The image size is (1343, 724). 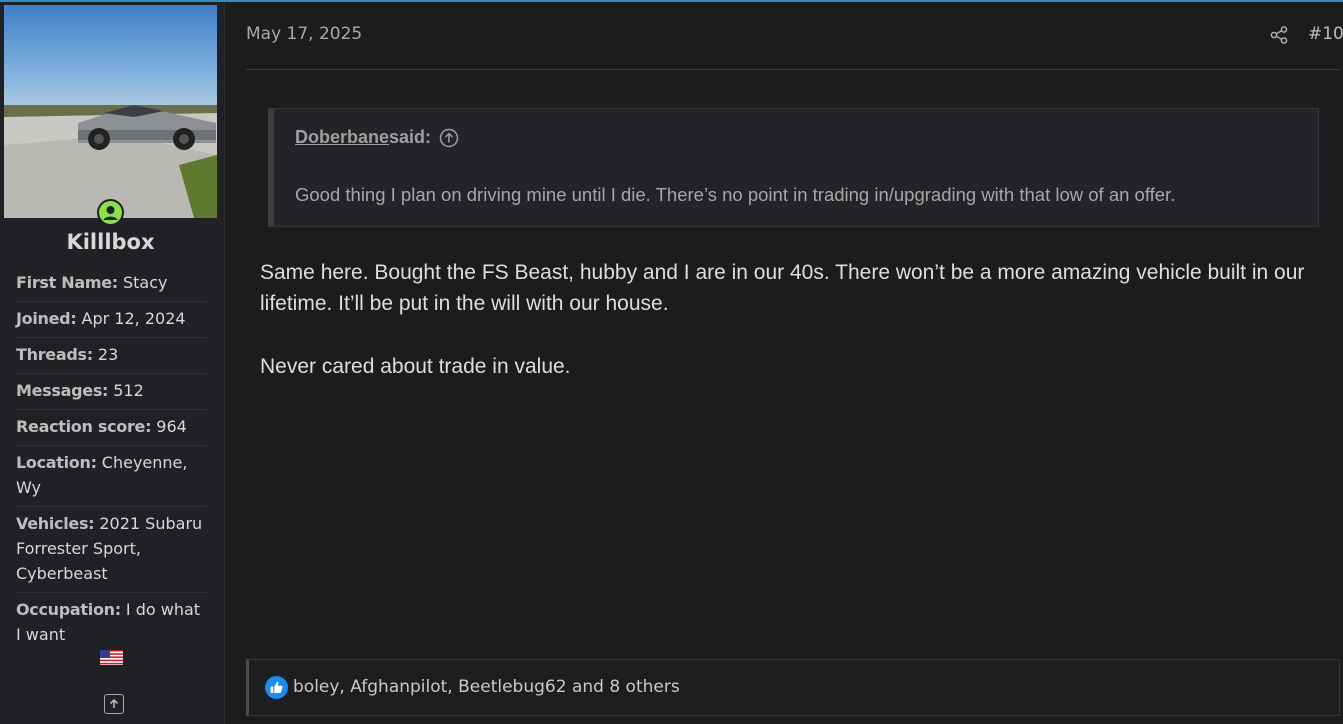 I want to click on us-flag-icon, so click(x=111, y=657).